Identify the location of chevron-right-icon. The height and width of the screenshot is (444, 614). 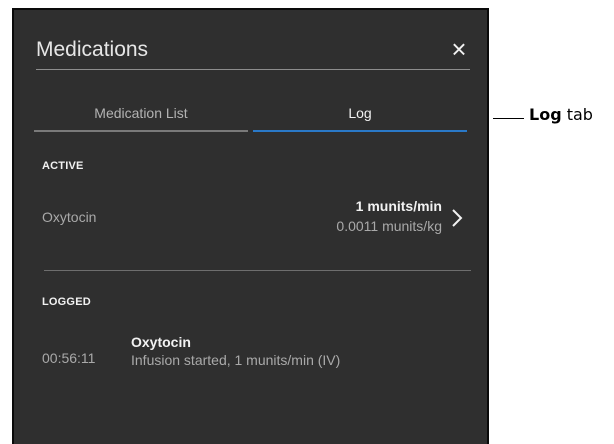
(457, 218).